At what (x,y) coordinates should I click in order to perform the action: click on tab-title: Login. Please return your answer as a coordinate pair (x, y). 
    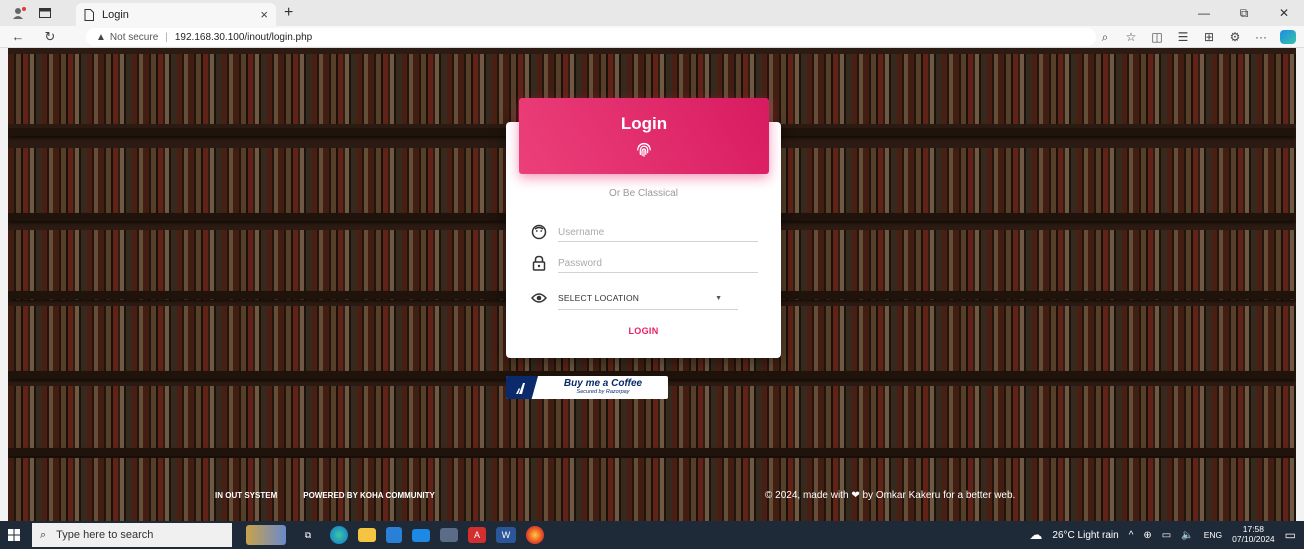
    Looking at the image, I should click on (115, 14).